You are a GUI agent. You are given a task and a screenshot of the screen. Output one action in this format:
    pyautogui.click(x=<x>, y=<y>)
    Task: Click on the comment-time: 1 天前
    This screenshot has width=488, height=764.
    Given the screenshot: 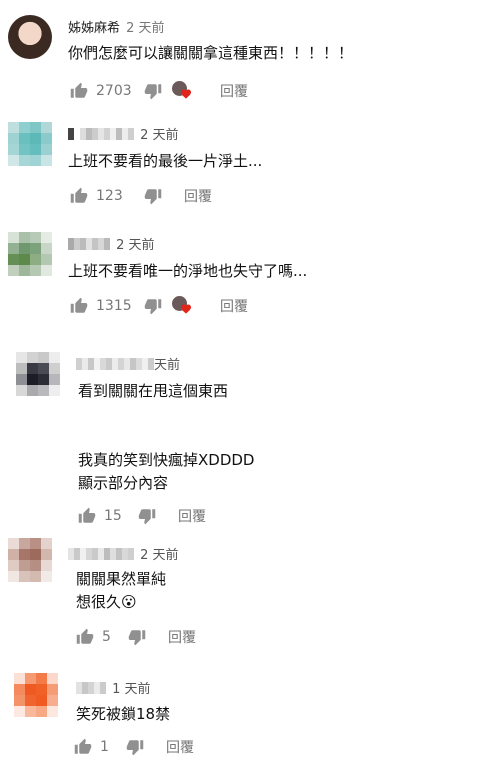 What is the action you would take?
    pyautogui.click(x=131, y=689)
    